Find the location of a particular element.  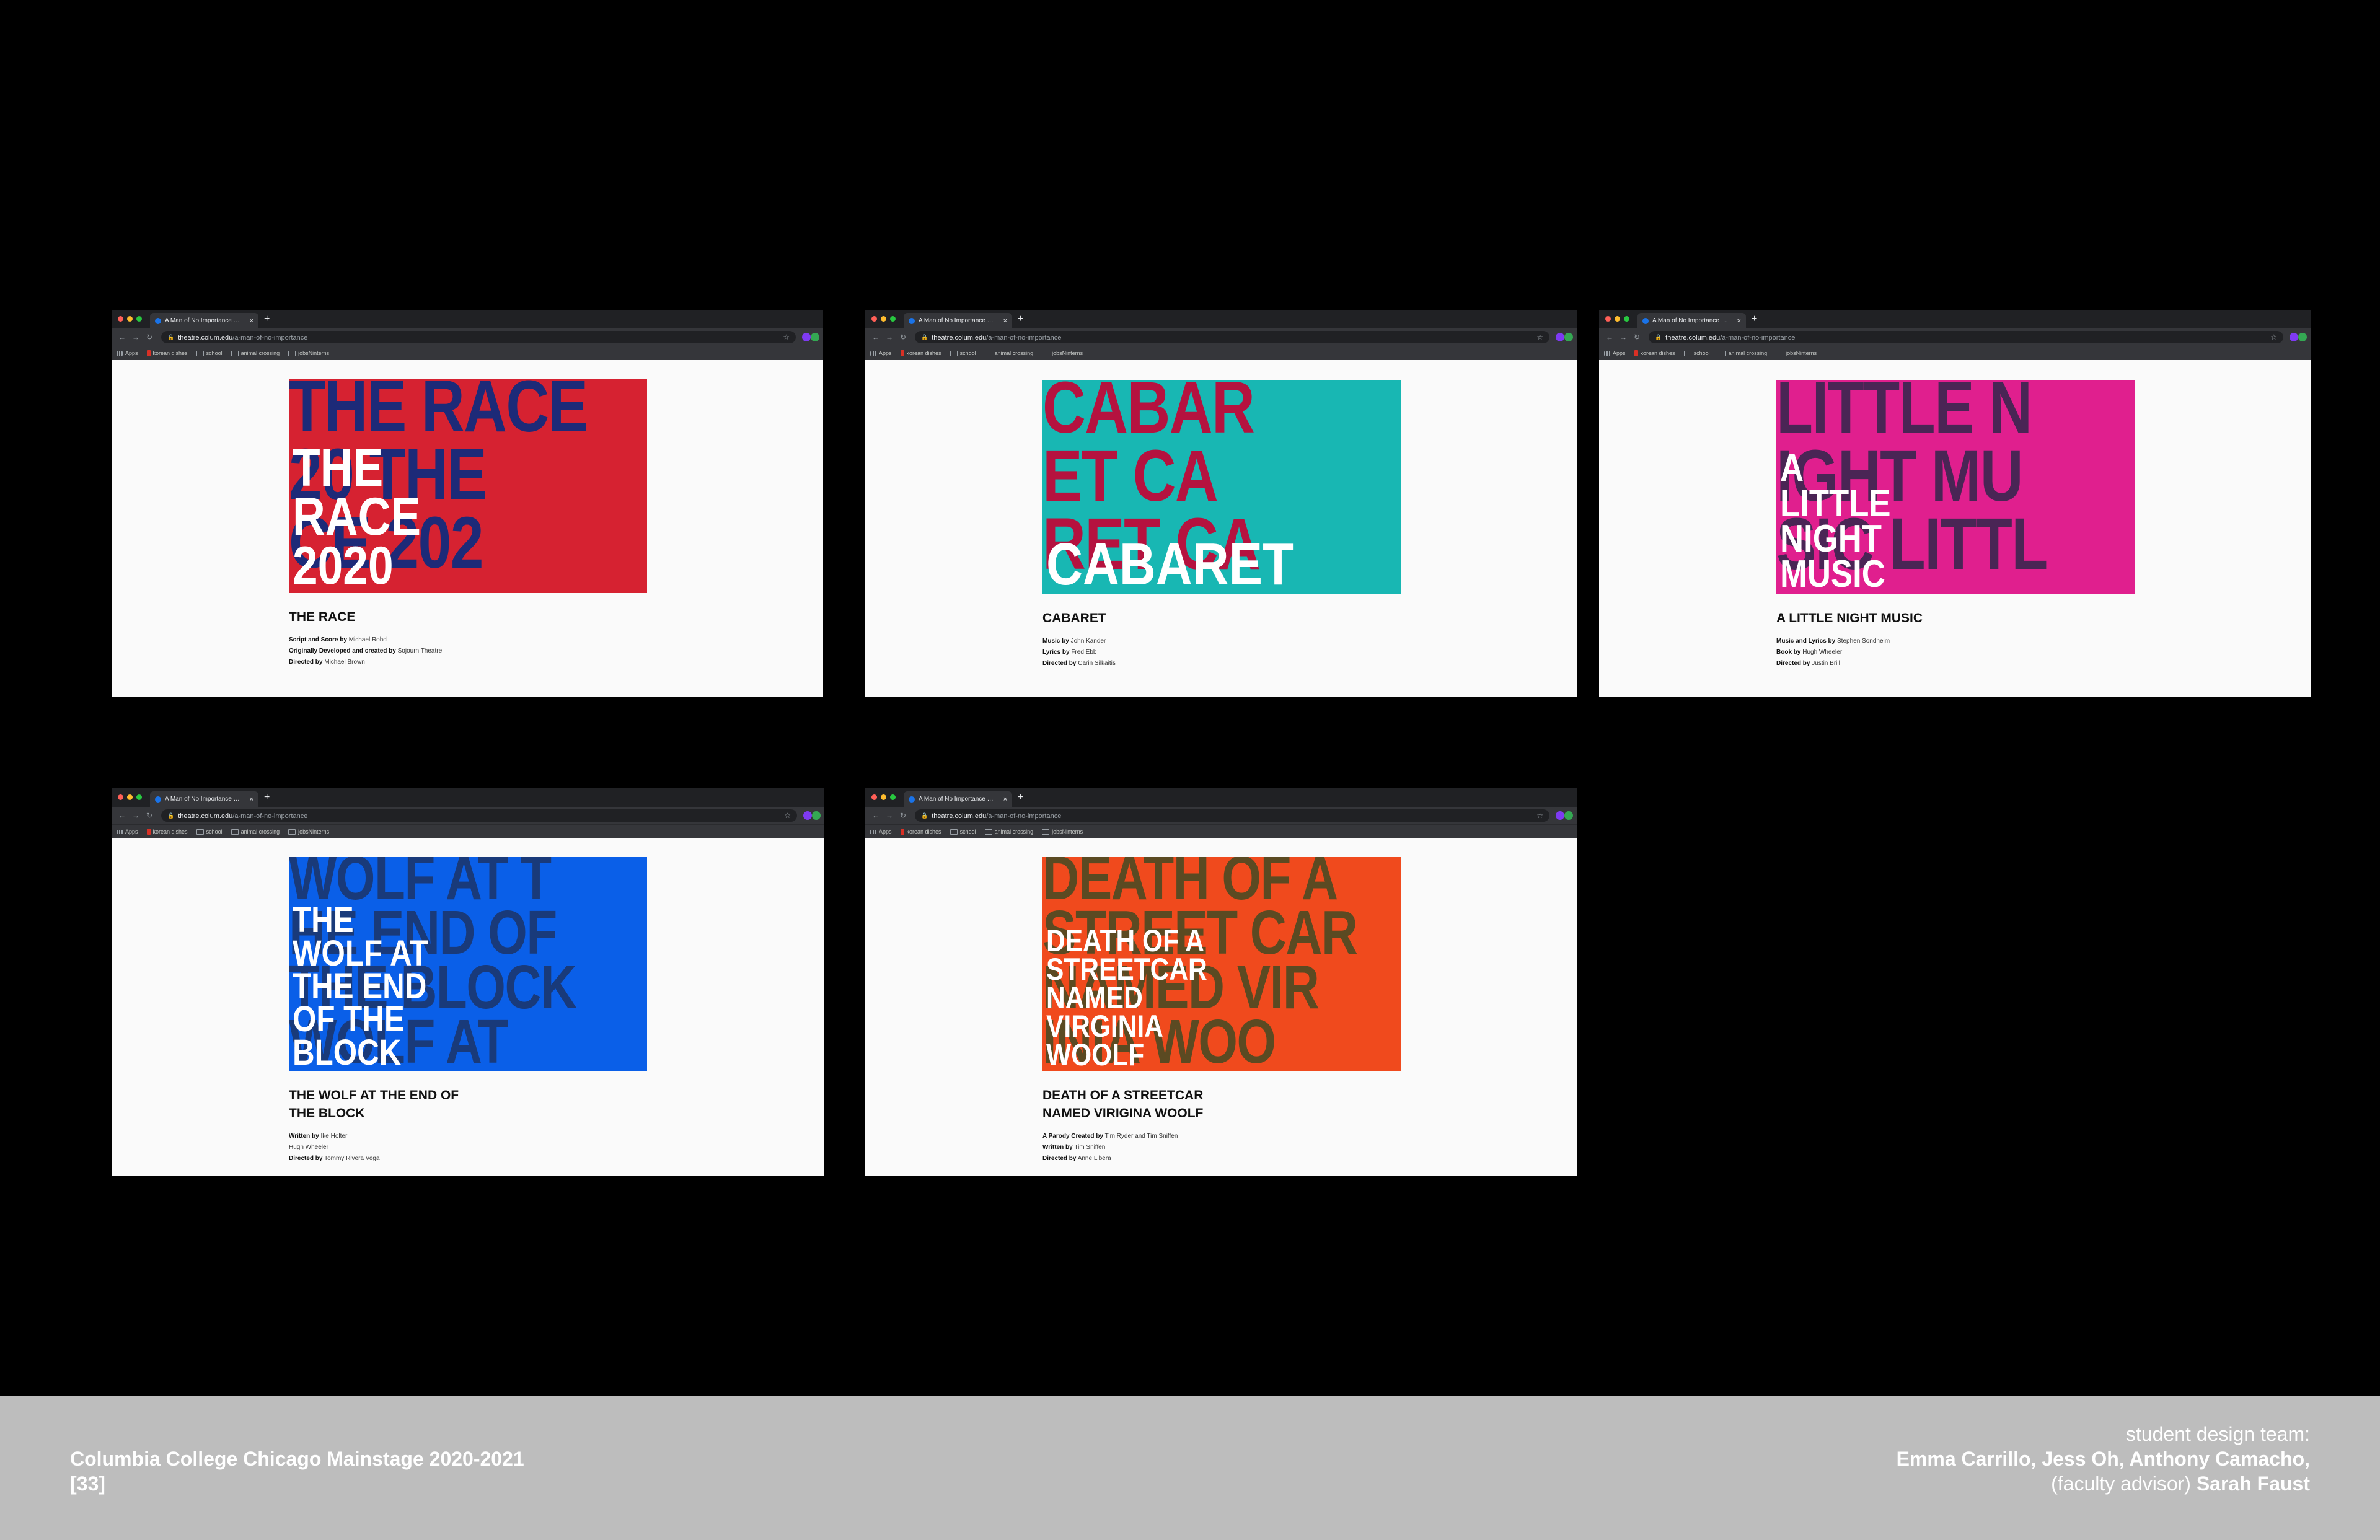

window-controls is located at coordinates (130, 797).